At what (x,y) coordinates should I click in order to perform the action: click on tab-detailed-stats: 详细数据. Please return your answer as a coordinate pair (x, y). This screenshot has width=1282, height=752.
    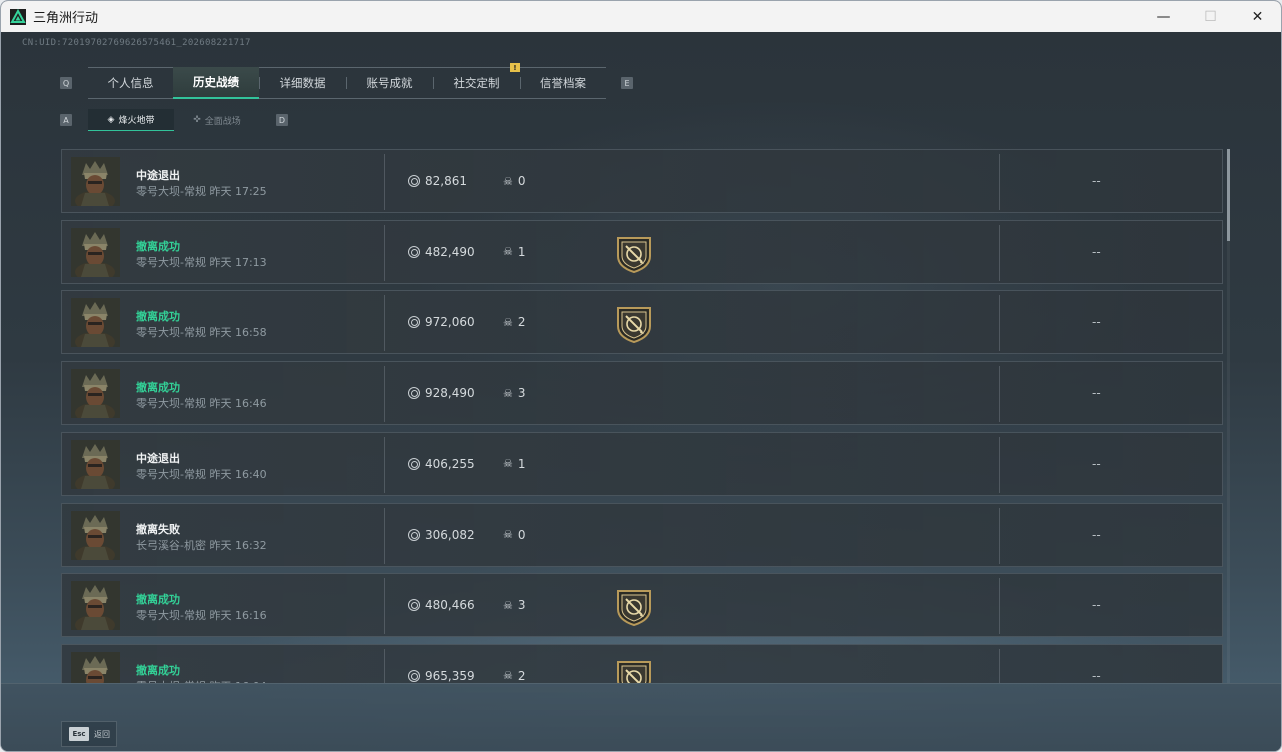
    Looking at the image, I should click on (302, 83).